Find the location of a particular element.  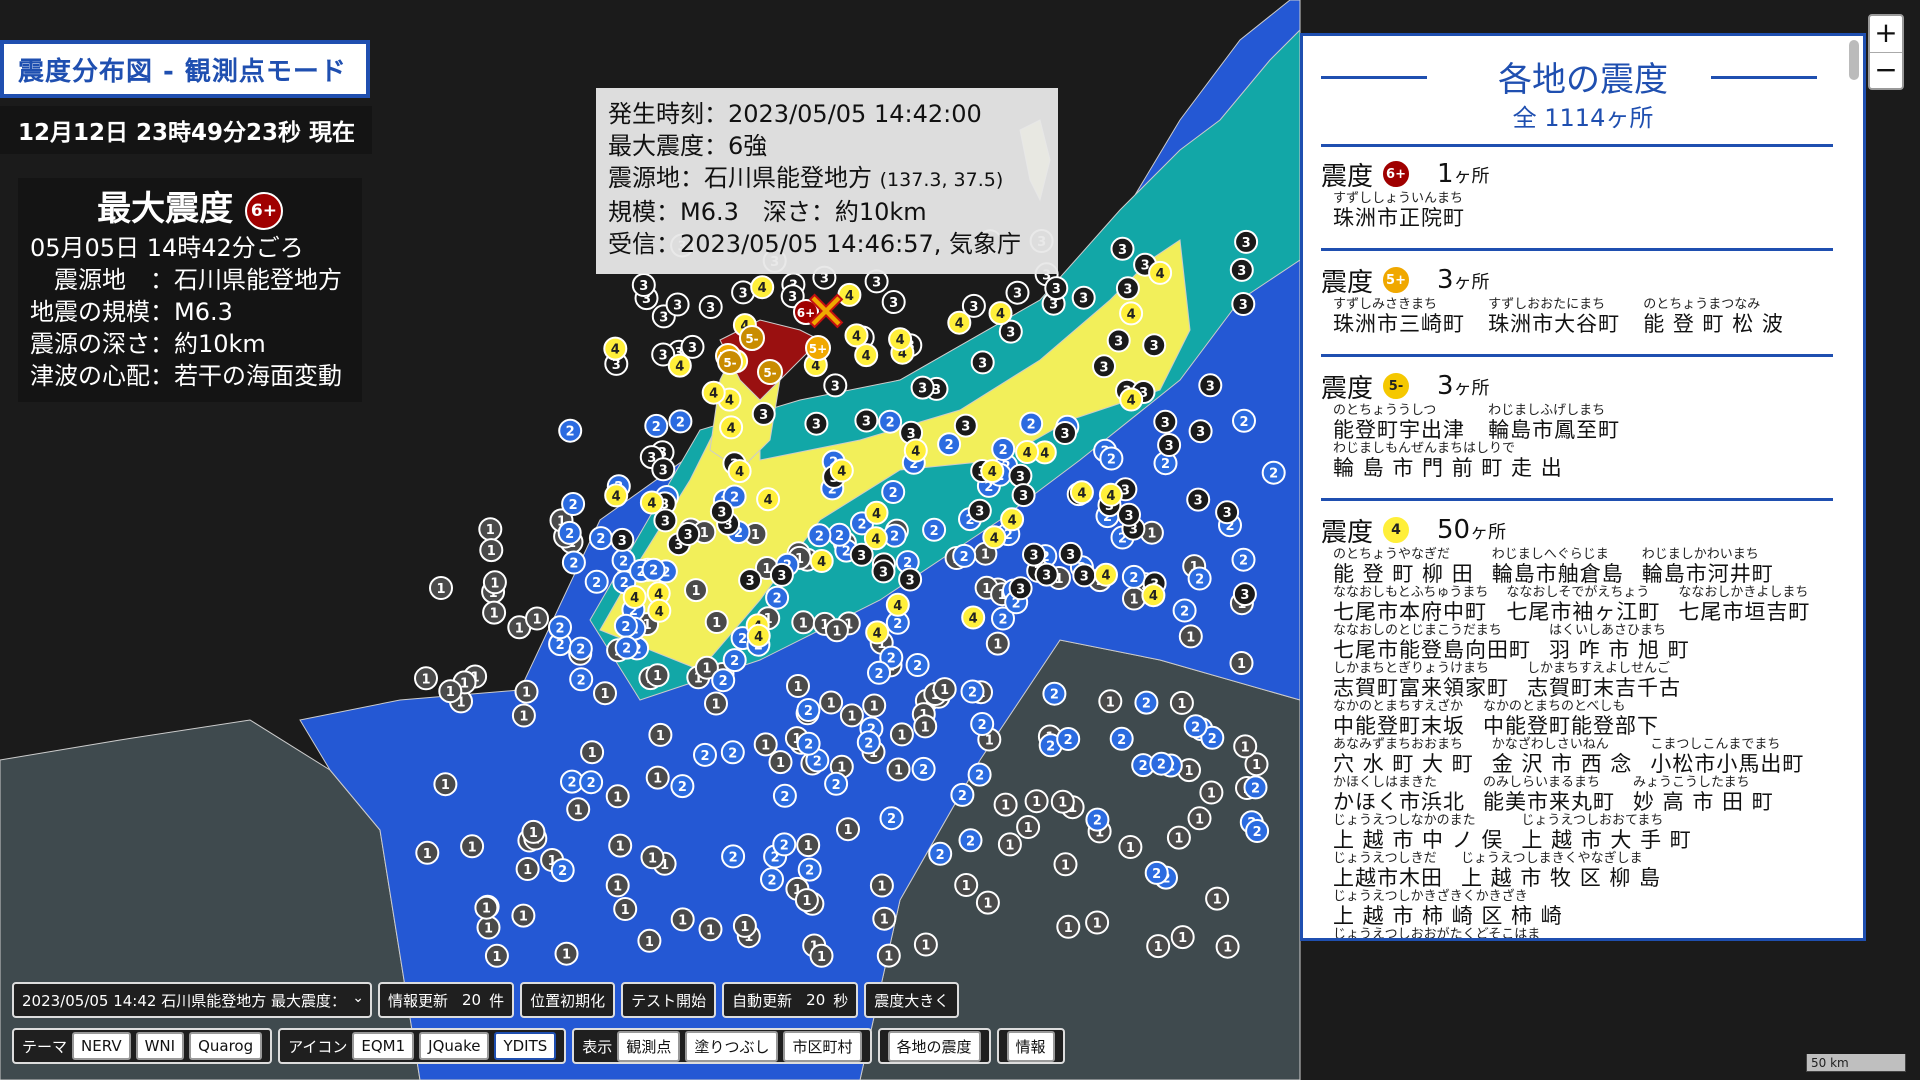

place-item: しかまちすえよしせんご 志賀町末吉千古 is located at coordinates (1604, 681).